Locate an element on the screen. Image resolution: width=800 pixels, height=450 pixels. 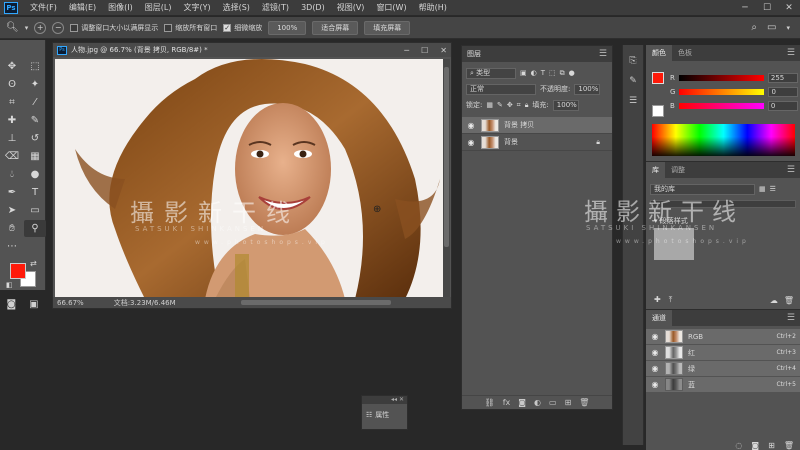
trash-icon: 🗑︎ is located at coordinates (584, 402).